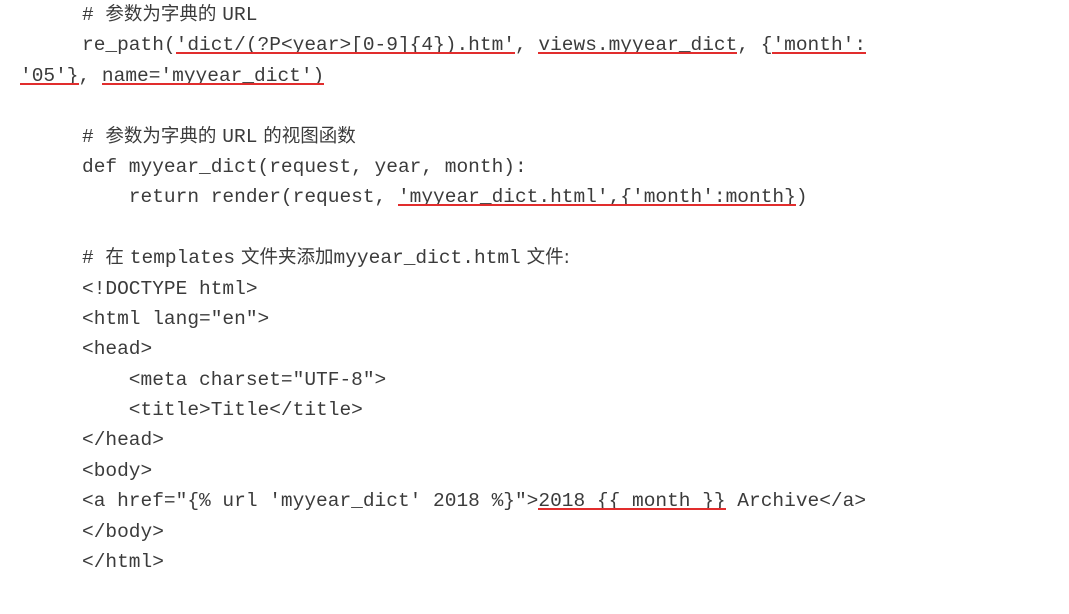 Image resolution: width=1069 pixels, height=614 pixels. Describe the element at coordinates (534, 167) in the screenshot. I see `code-line: def myyear_dict(request, year, month):` at that location.